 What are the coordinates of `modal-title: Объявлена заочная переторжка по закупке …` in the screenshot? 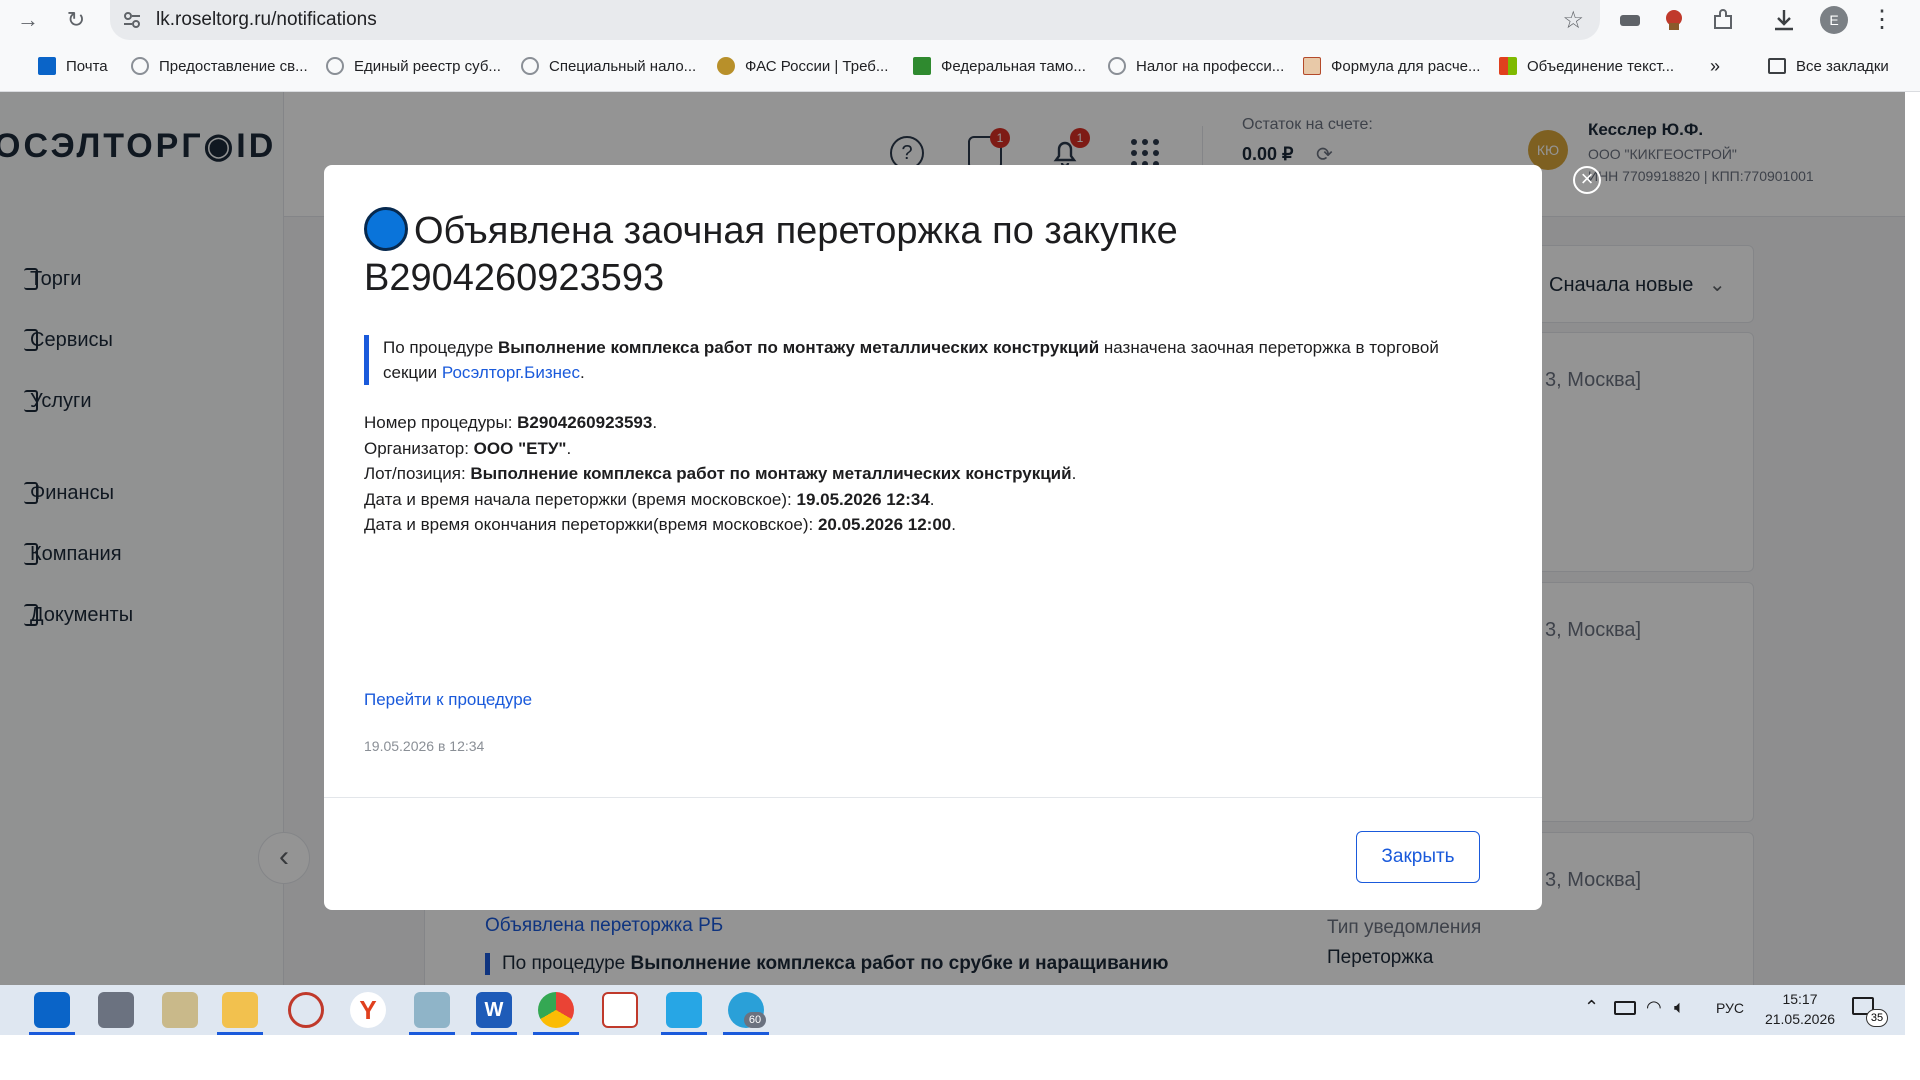 It's located at (924, 254).